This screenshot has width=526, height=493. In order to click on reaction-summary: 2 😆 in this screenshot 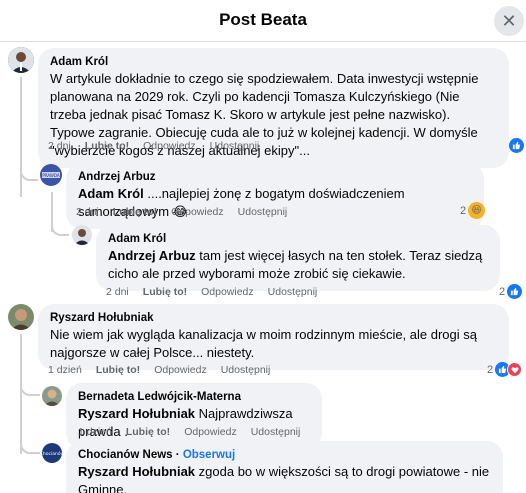, I will do `click(473, 210)`.